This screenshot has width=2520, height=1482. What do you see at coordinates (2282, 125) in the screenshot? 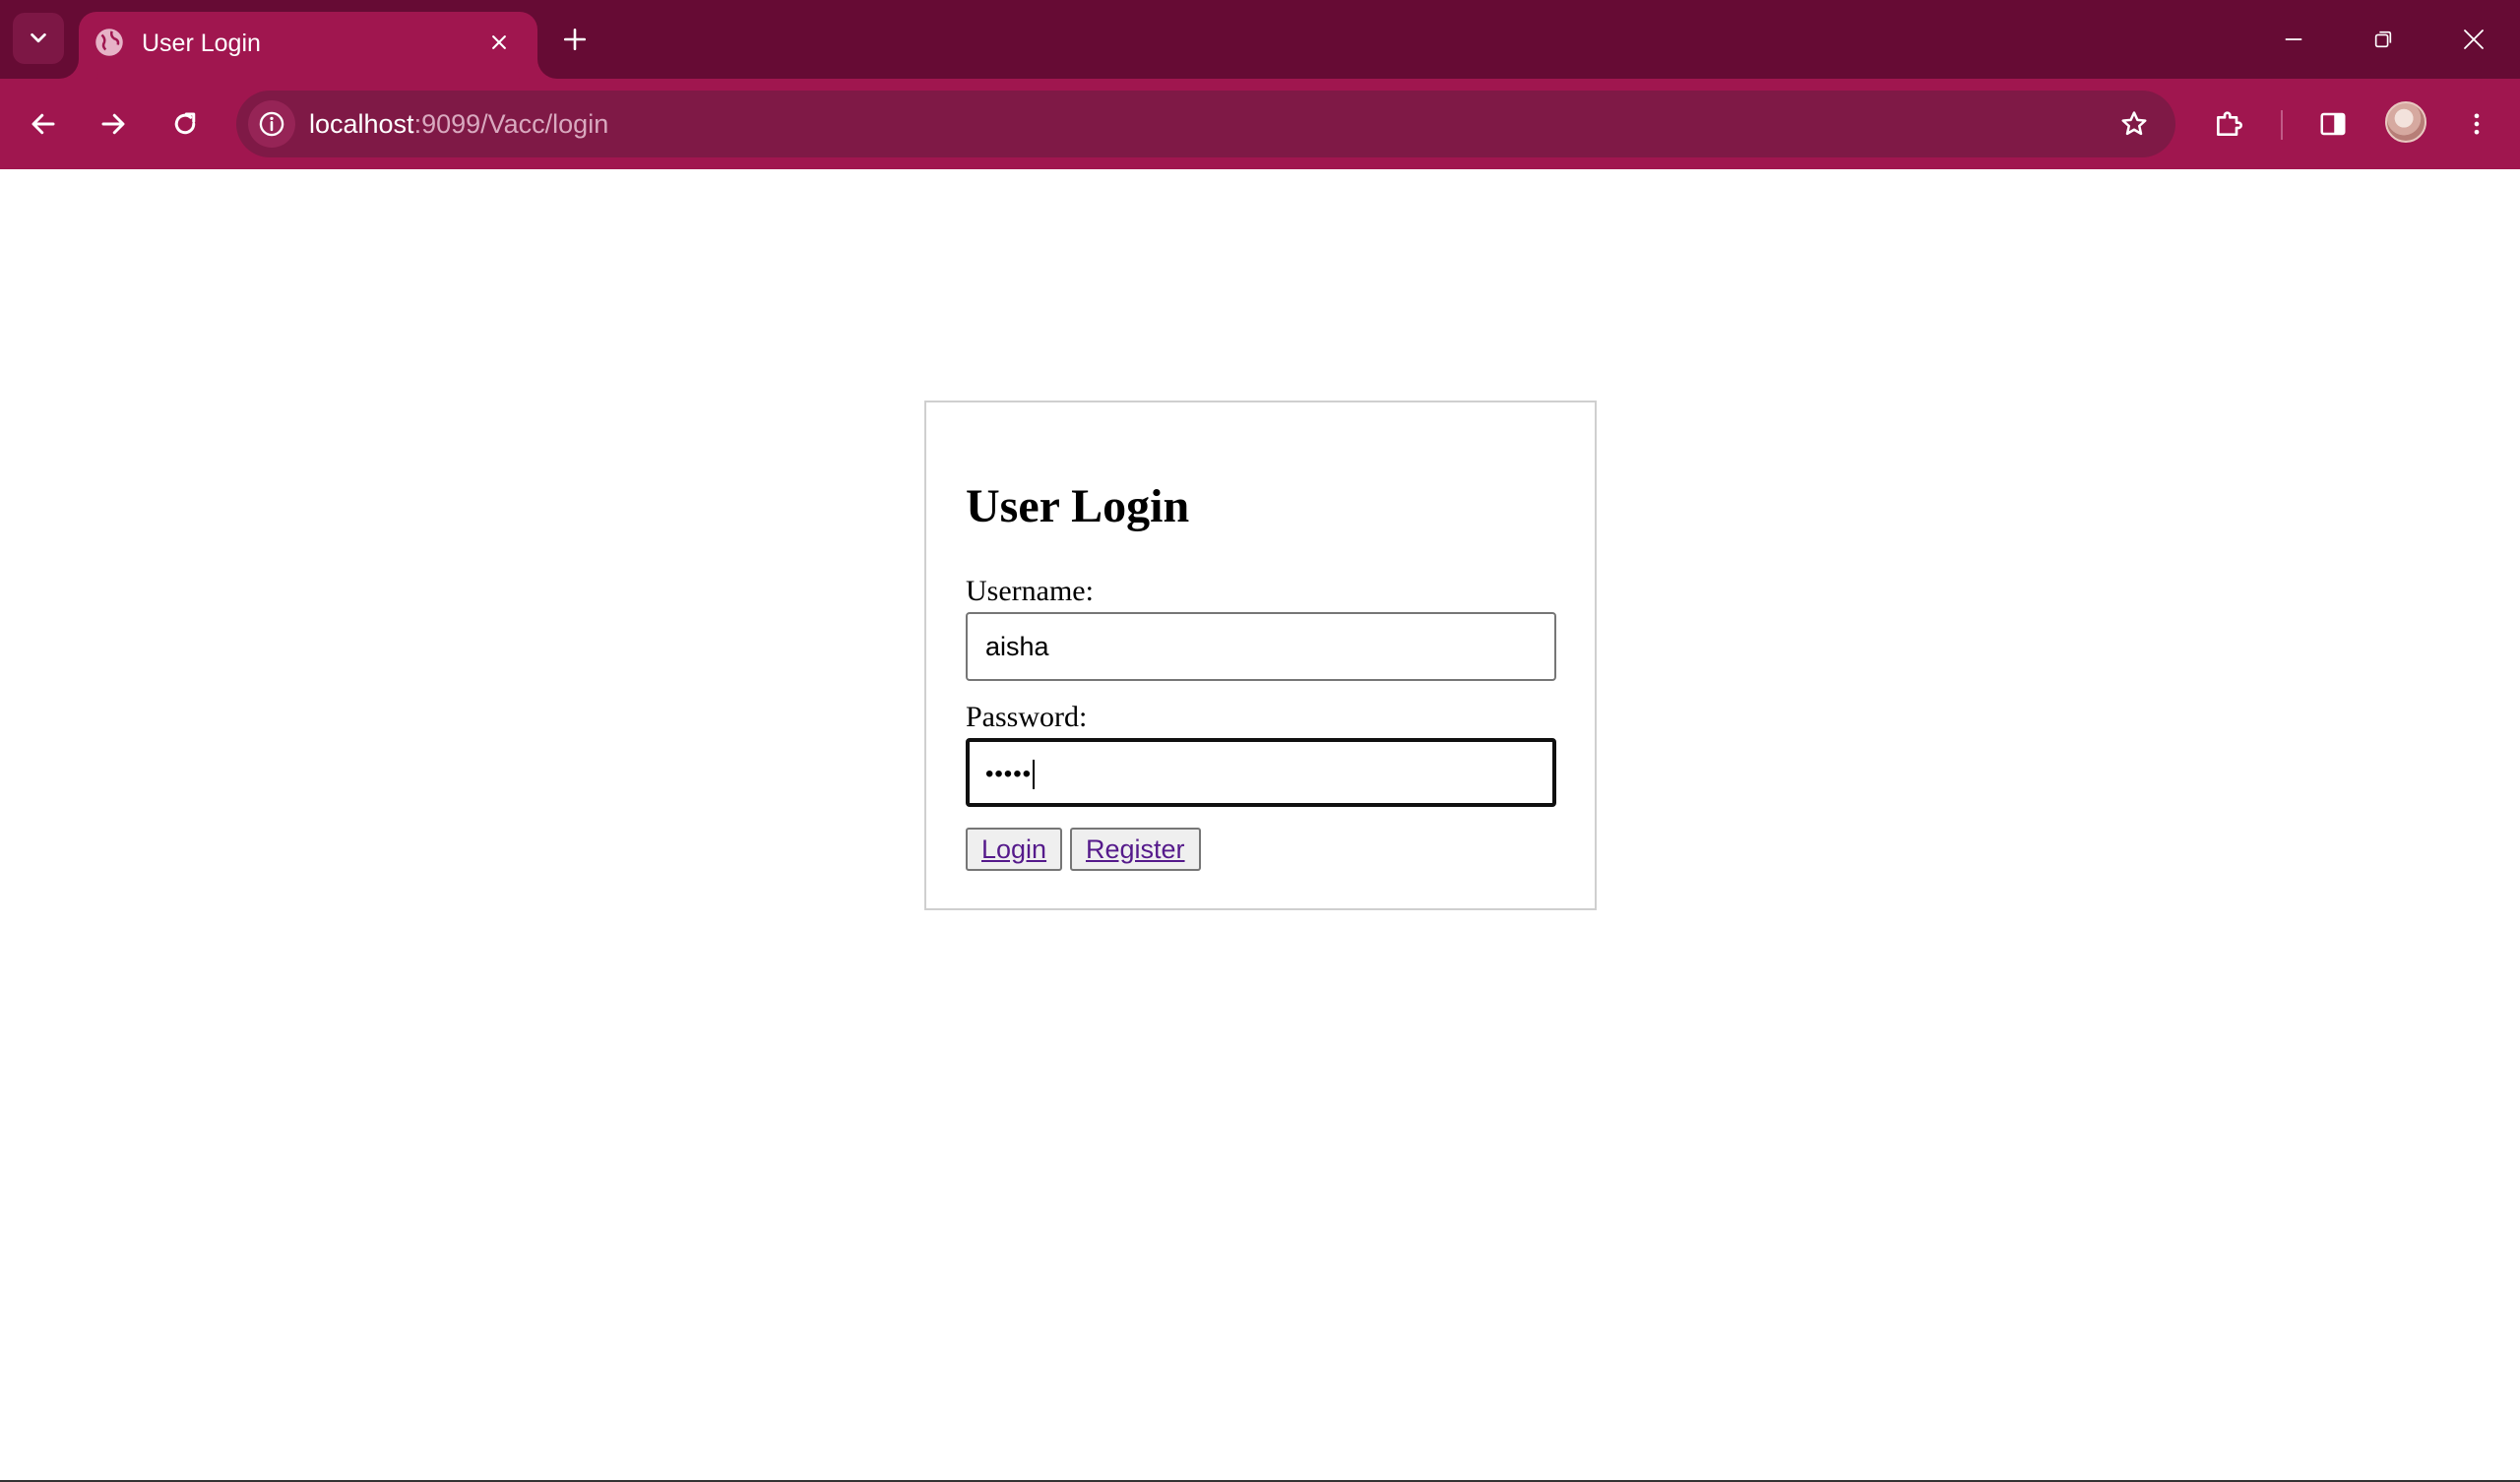
I see `toolbar-divider` at bounding box center [2282, 125].